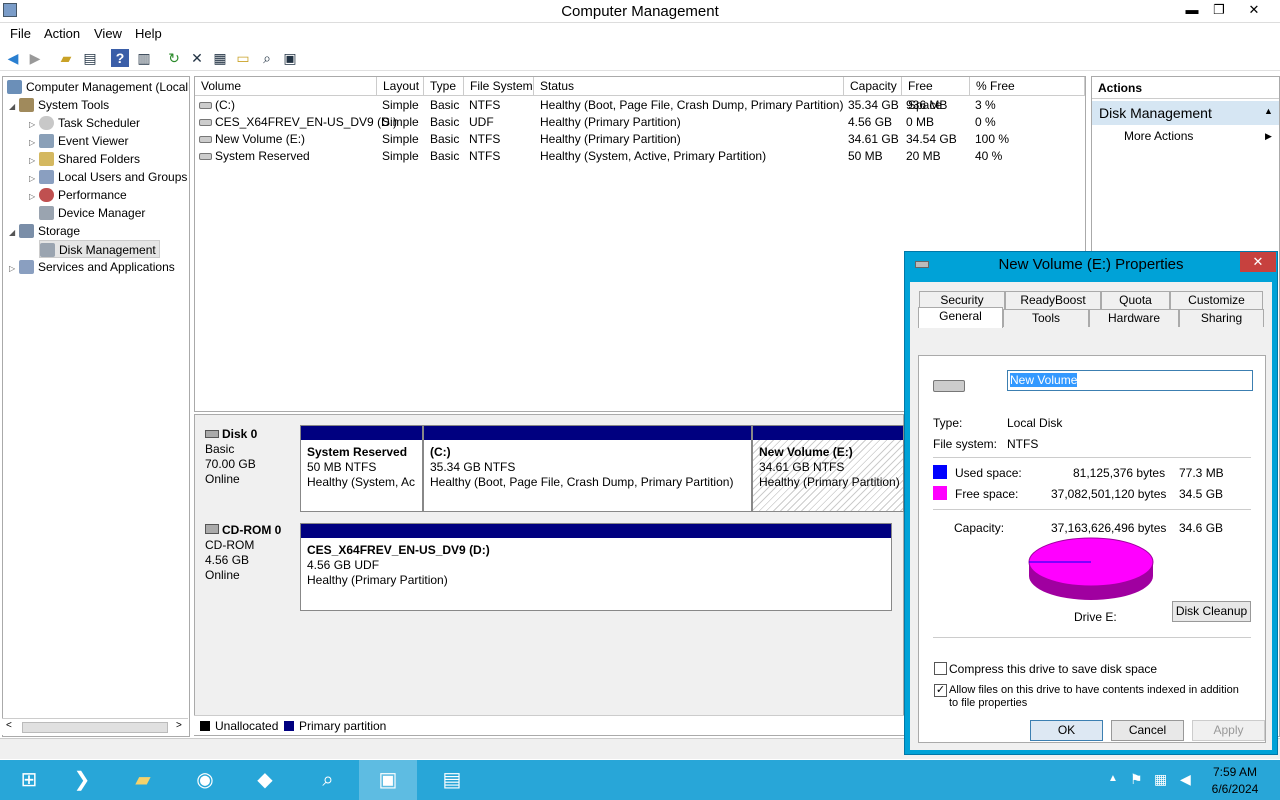 This screenshot has width=1280, height=800. What do you see at coordinates (46, 141) in the screenshot?
I see `event-viewer-icon` at bounding box center [46, 141].